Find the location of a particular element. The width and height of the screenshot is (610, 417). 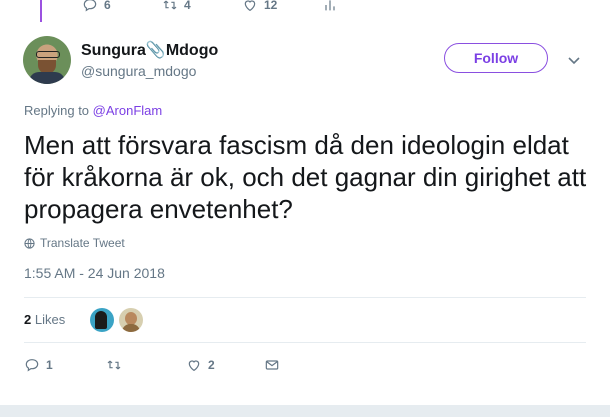

analytics-action is located at coordinates (330, 6).